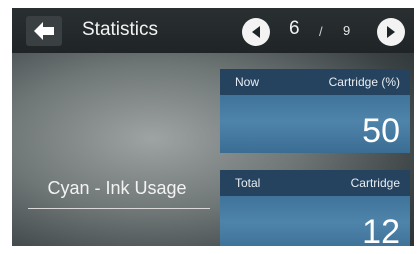 This screenshot has width=417, height=254. Describe the element at coordinates (315, 82) in the screenshot. I see `card-header: Now Cartridge (%)` at that location.